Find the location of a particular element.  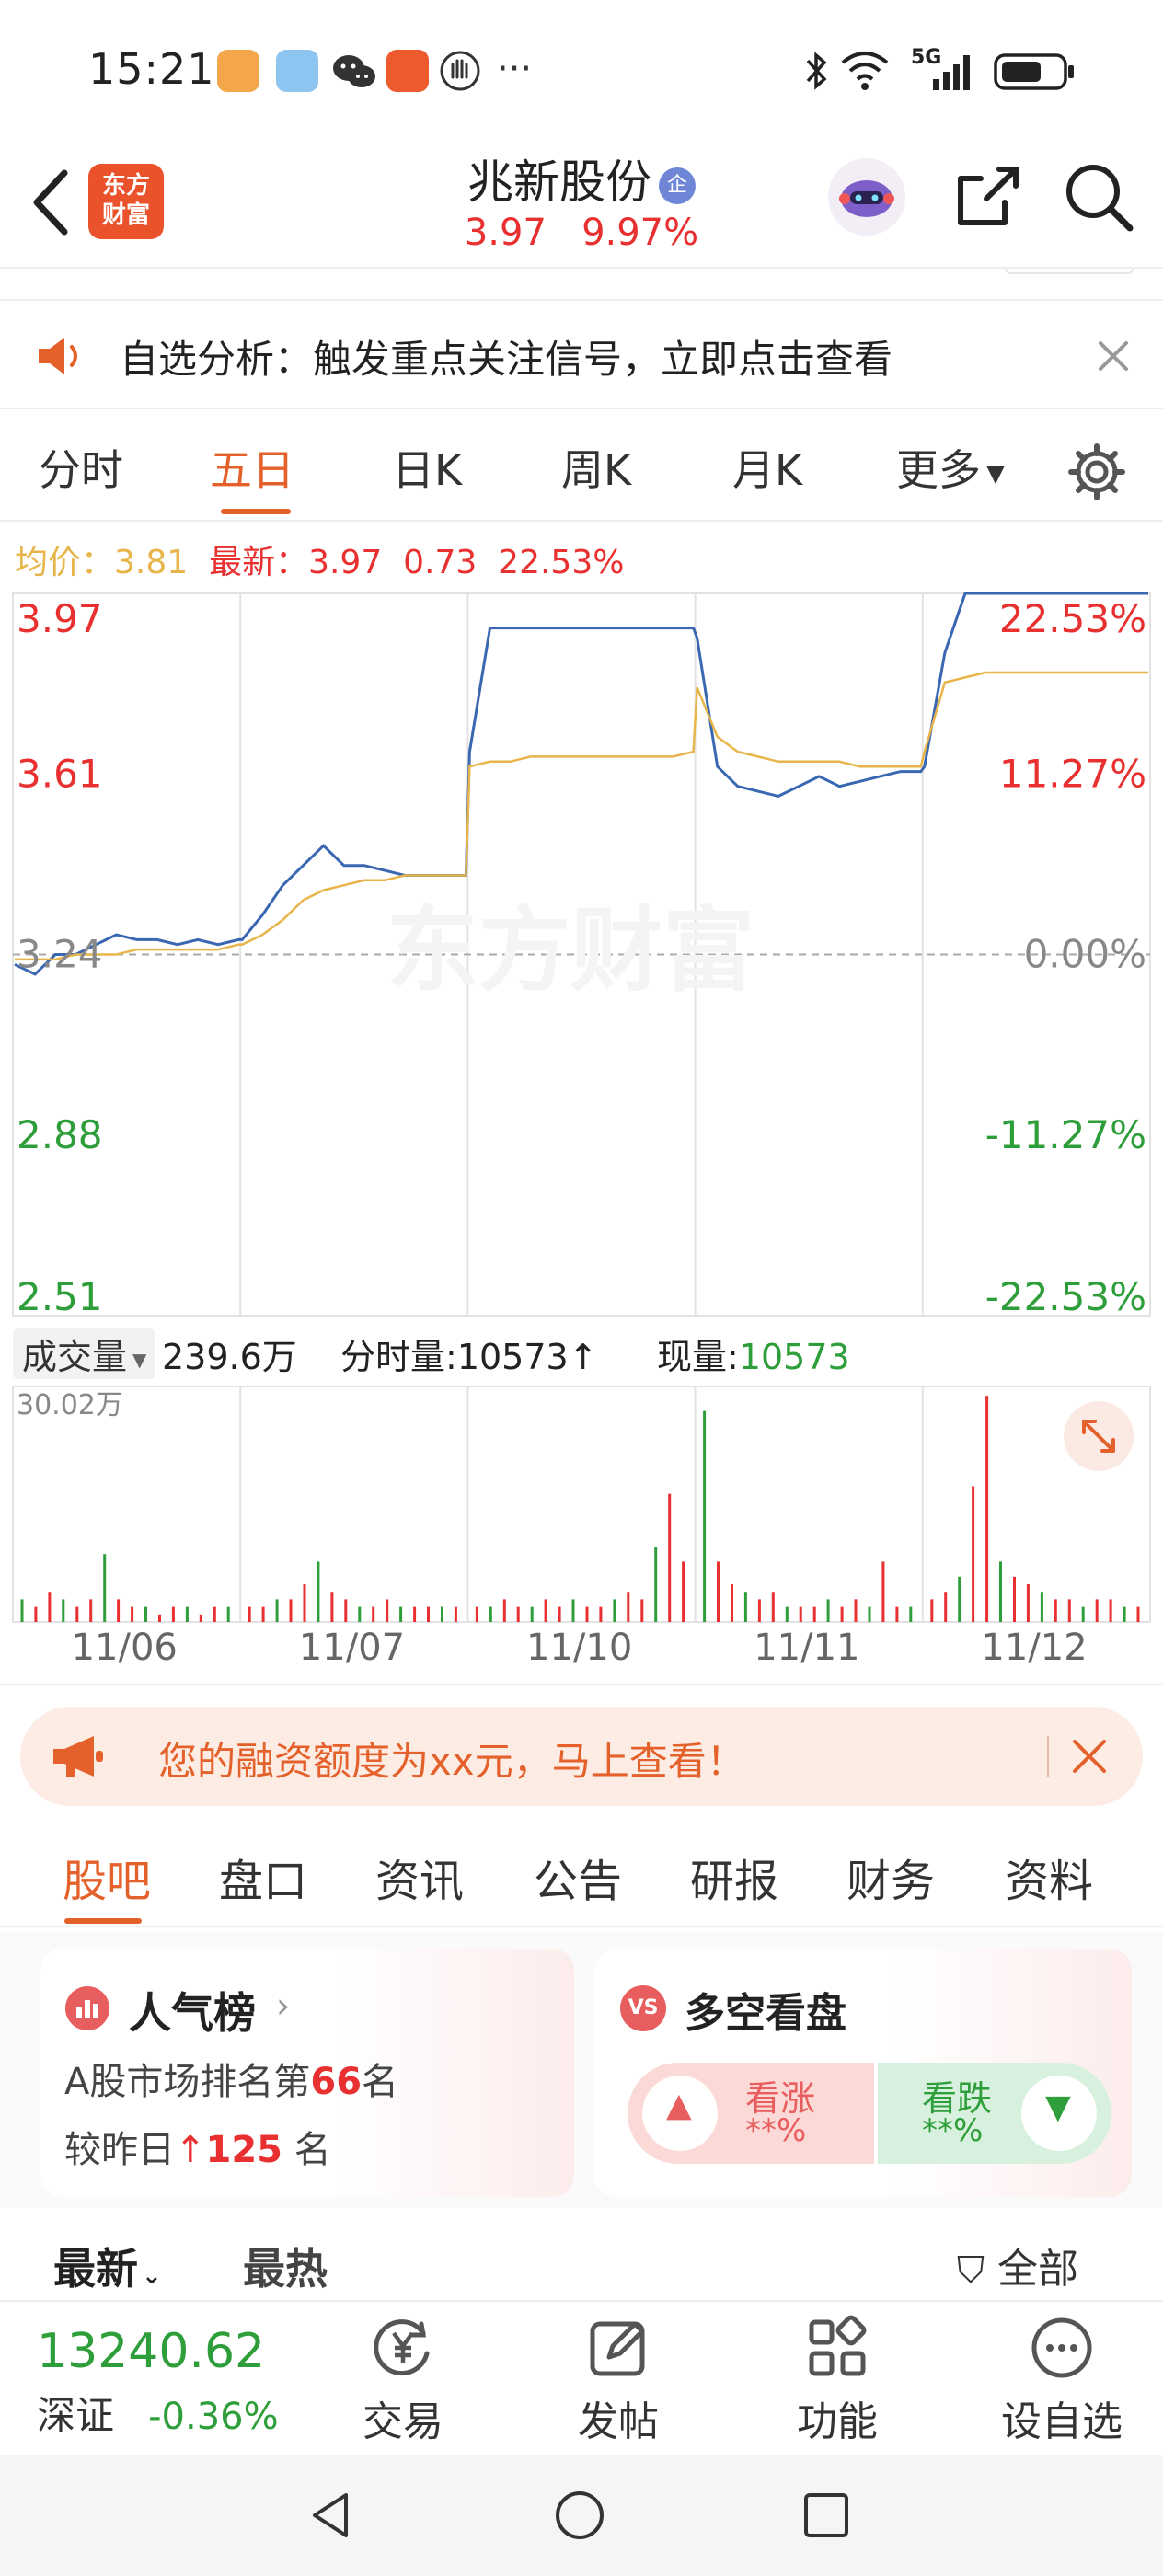

volume-max-label: 30.02万 is located at coordinates (70, 1405).